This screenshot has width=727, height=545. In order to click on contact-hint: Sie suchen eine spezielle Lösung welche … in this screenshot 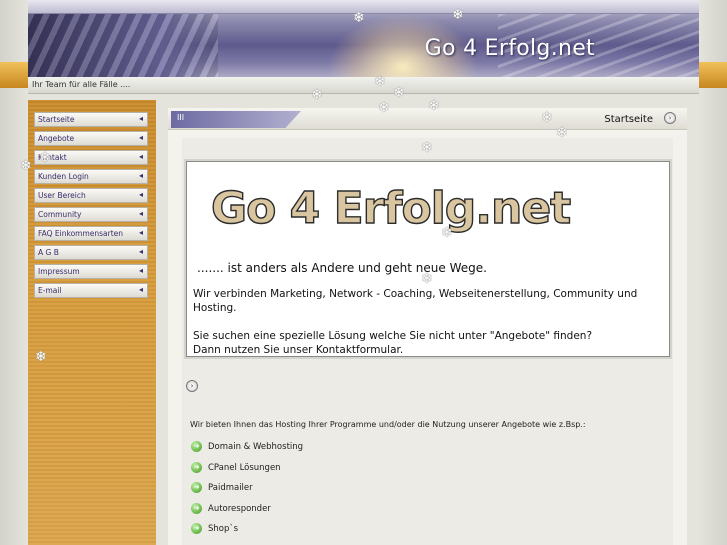, I will do `click(393, 343)`.